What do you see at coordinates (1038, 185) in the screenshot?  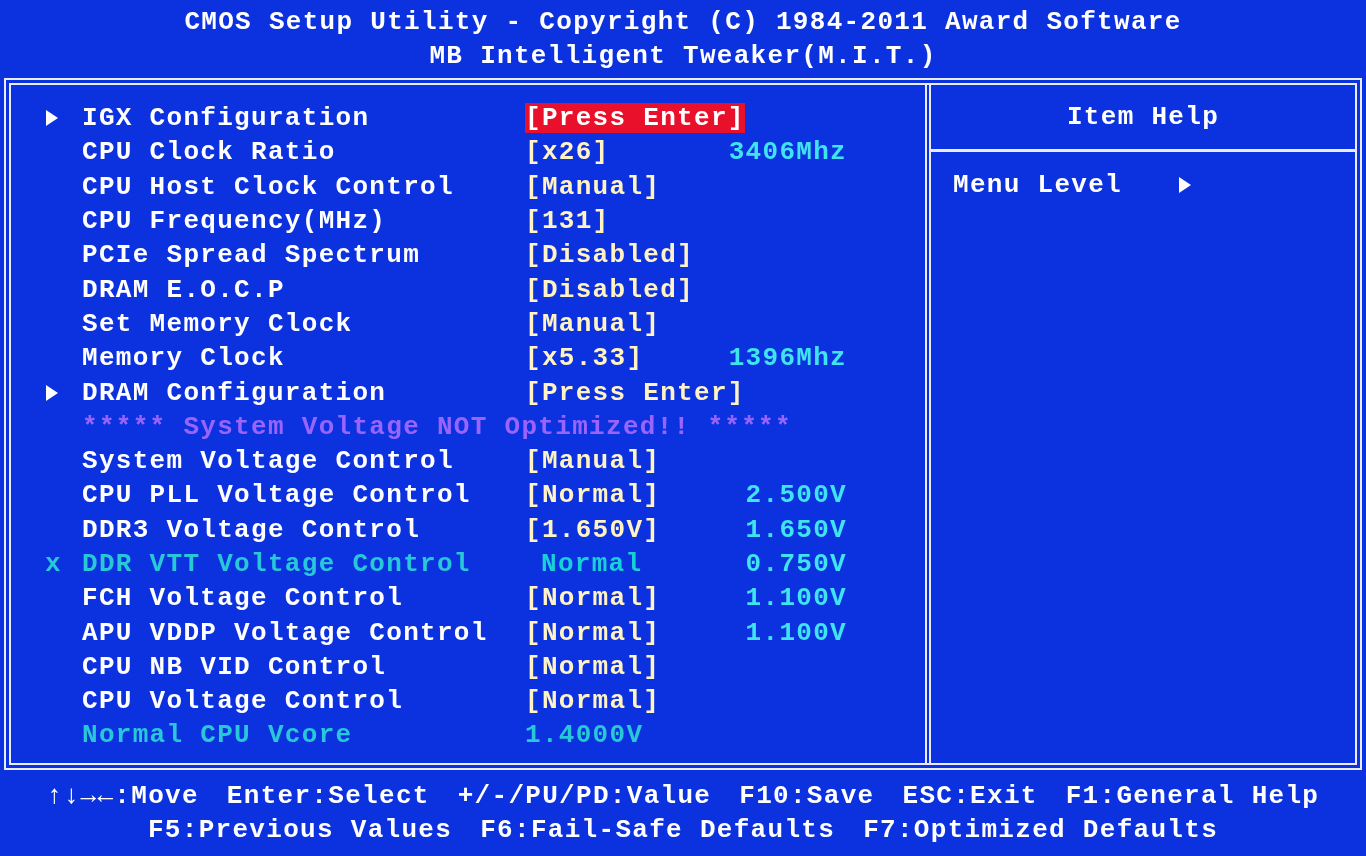 I see `menu-level-label: Menu Level` at bounding box center [1038, 185].